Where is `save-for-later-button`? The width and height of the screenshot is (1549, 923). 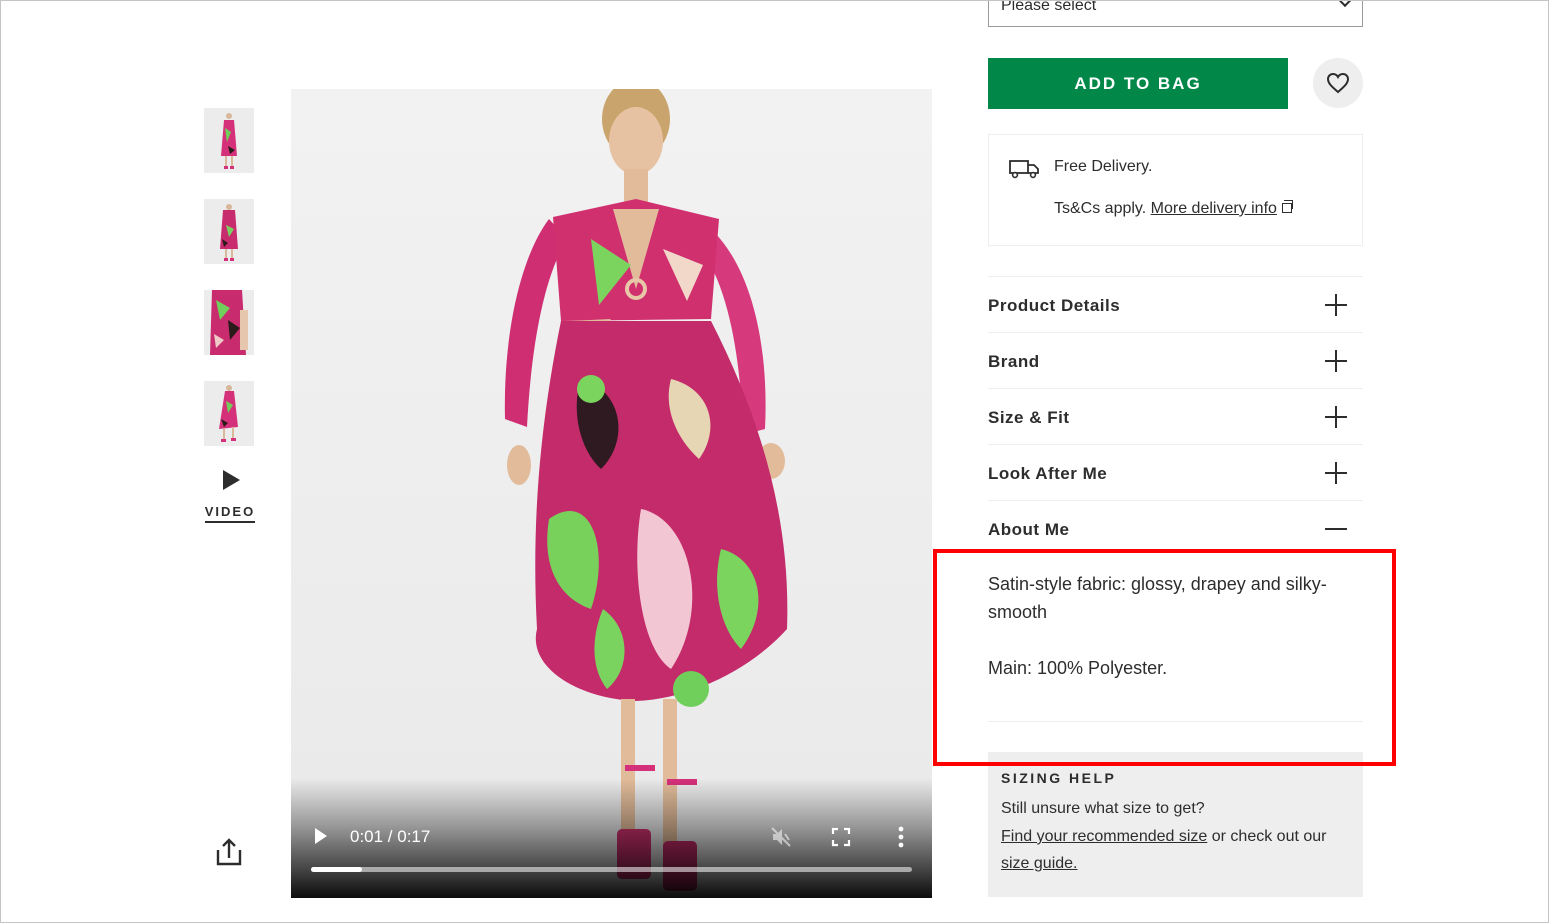 save-for-later-button is located at coordinates (1338, 83).